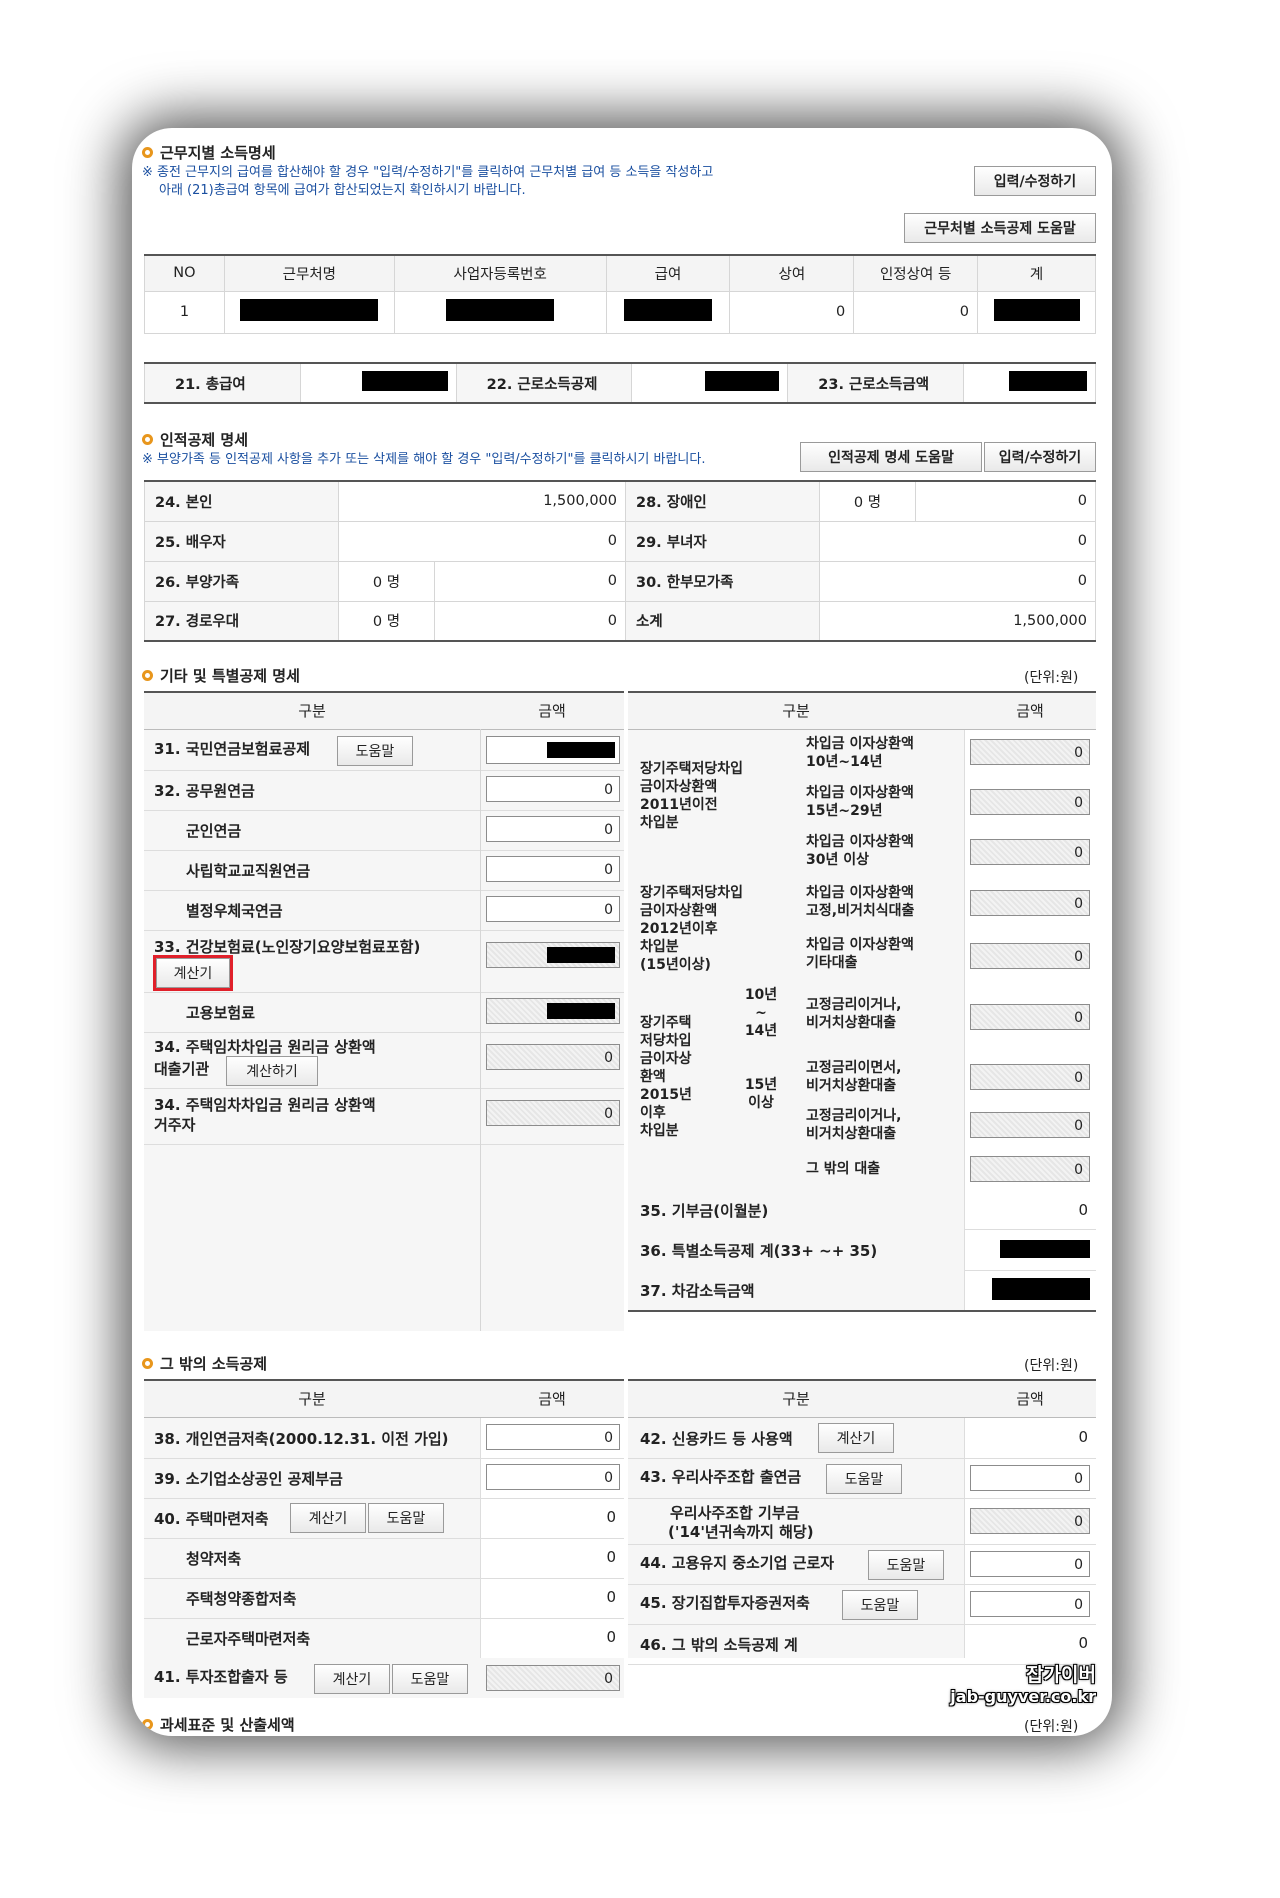 The image size is (1280, 1898). Describe the element at coordinates (242, 581) in the screenshot. I see `label-dependents: 26. 부양가족` at that location.